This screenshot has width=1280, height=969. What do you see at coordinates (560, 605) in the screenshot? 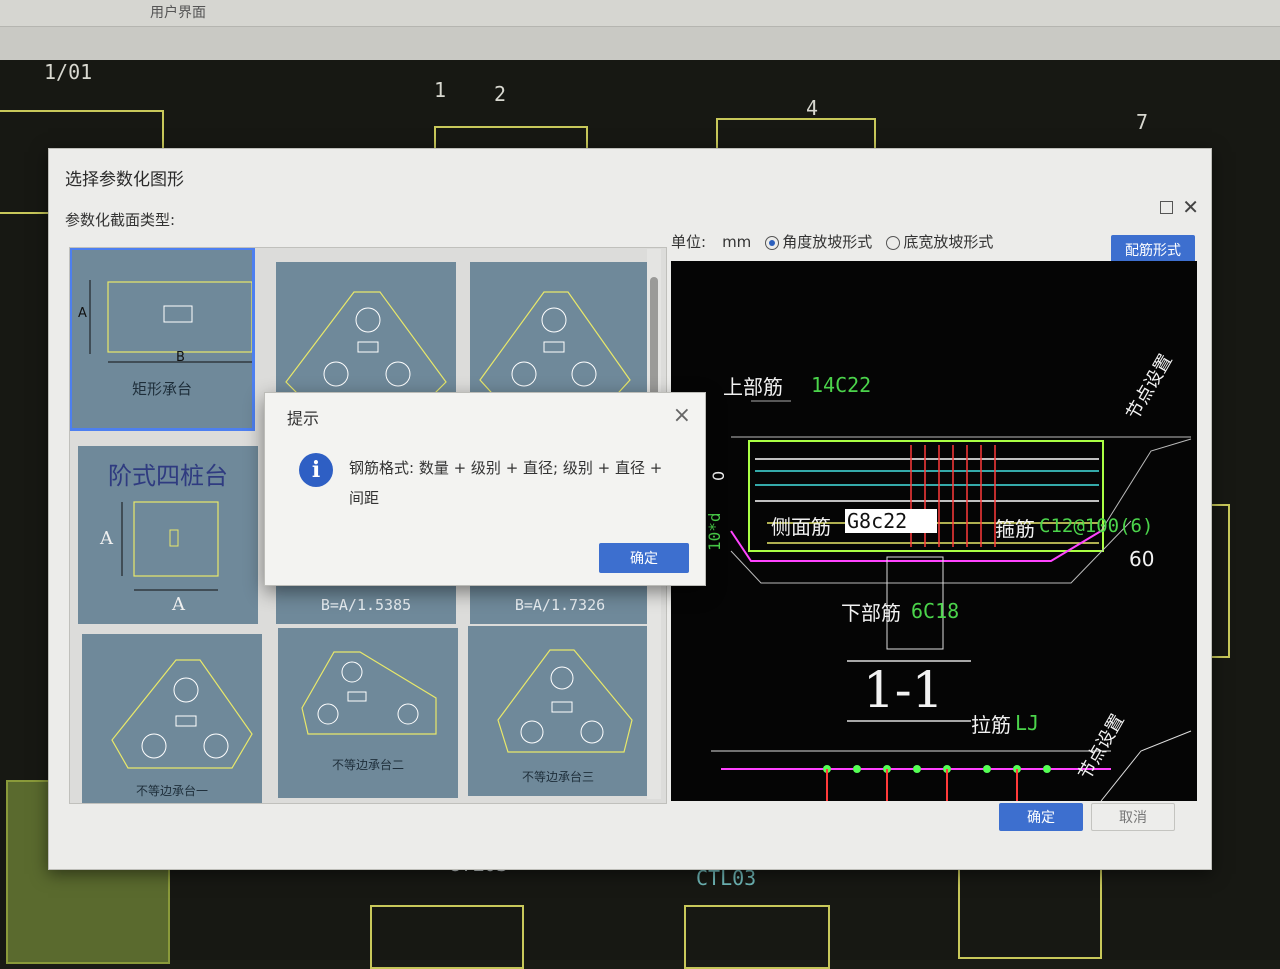
I see `tile-caption: B=A/1.7326` at bounding box center [560, 605].